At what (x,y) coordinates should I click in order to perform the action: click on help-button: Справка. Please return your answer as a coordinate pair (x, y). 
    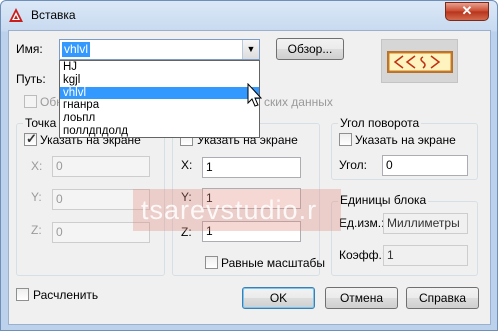
    Looking at the image, I should click on (442, 298).